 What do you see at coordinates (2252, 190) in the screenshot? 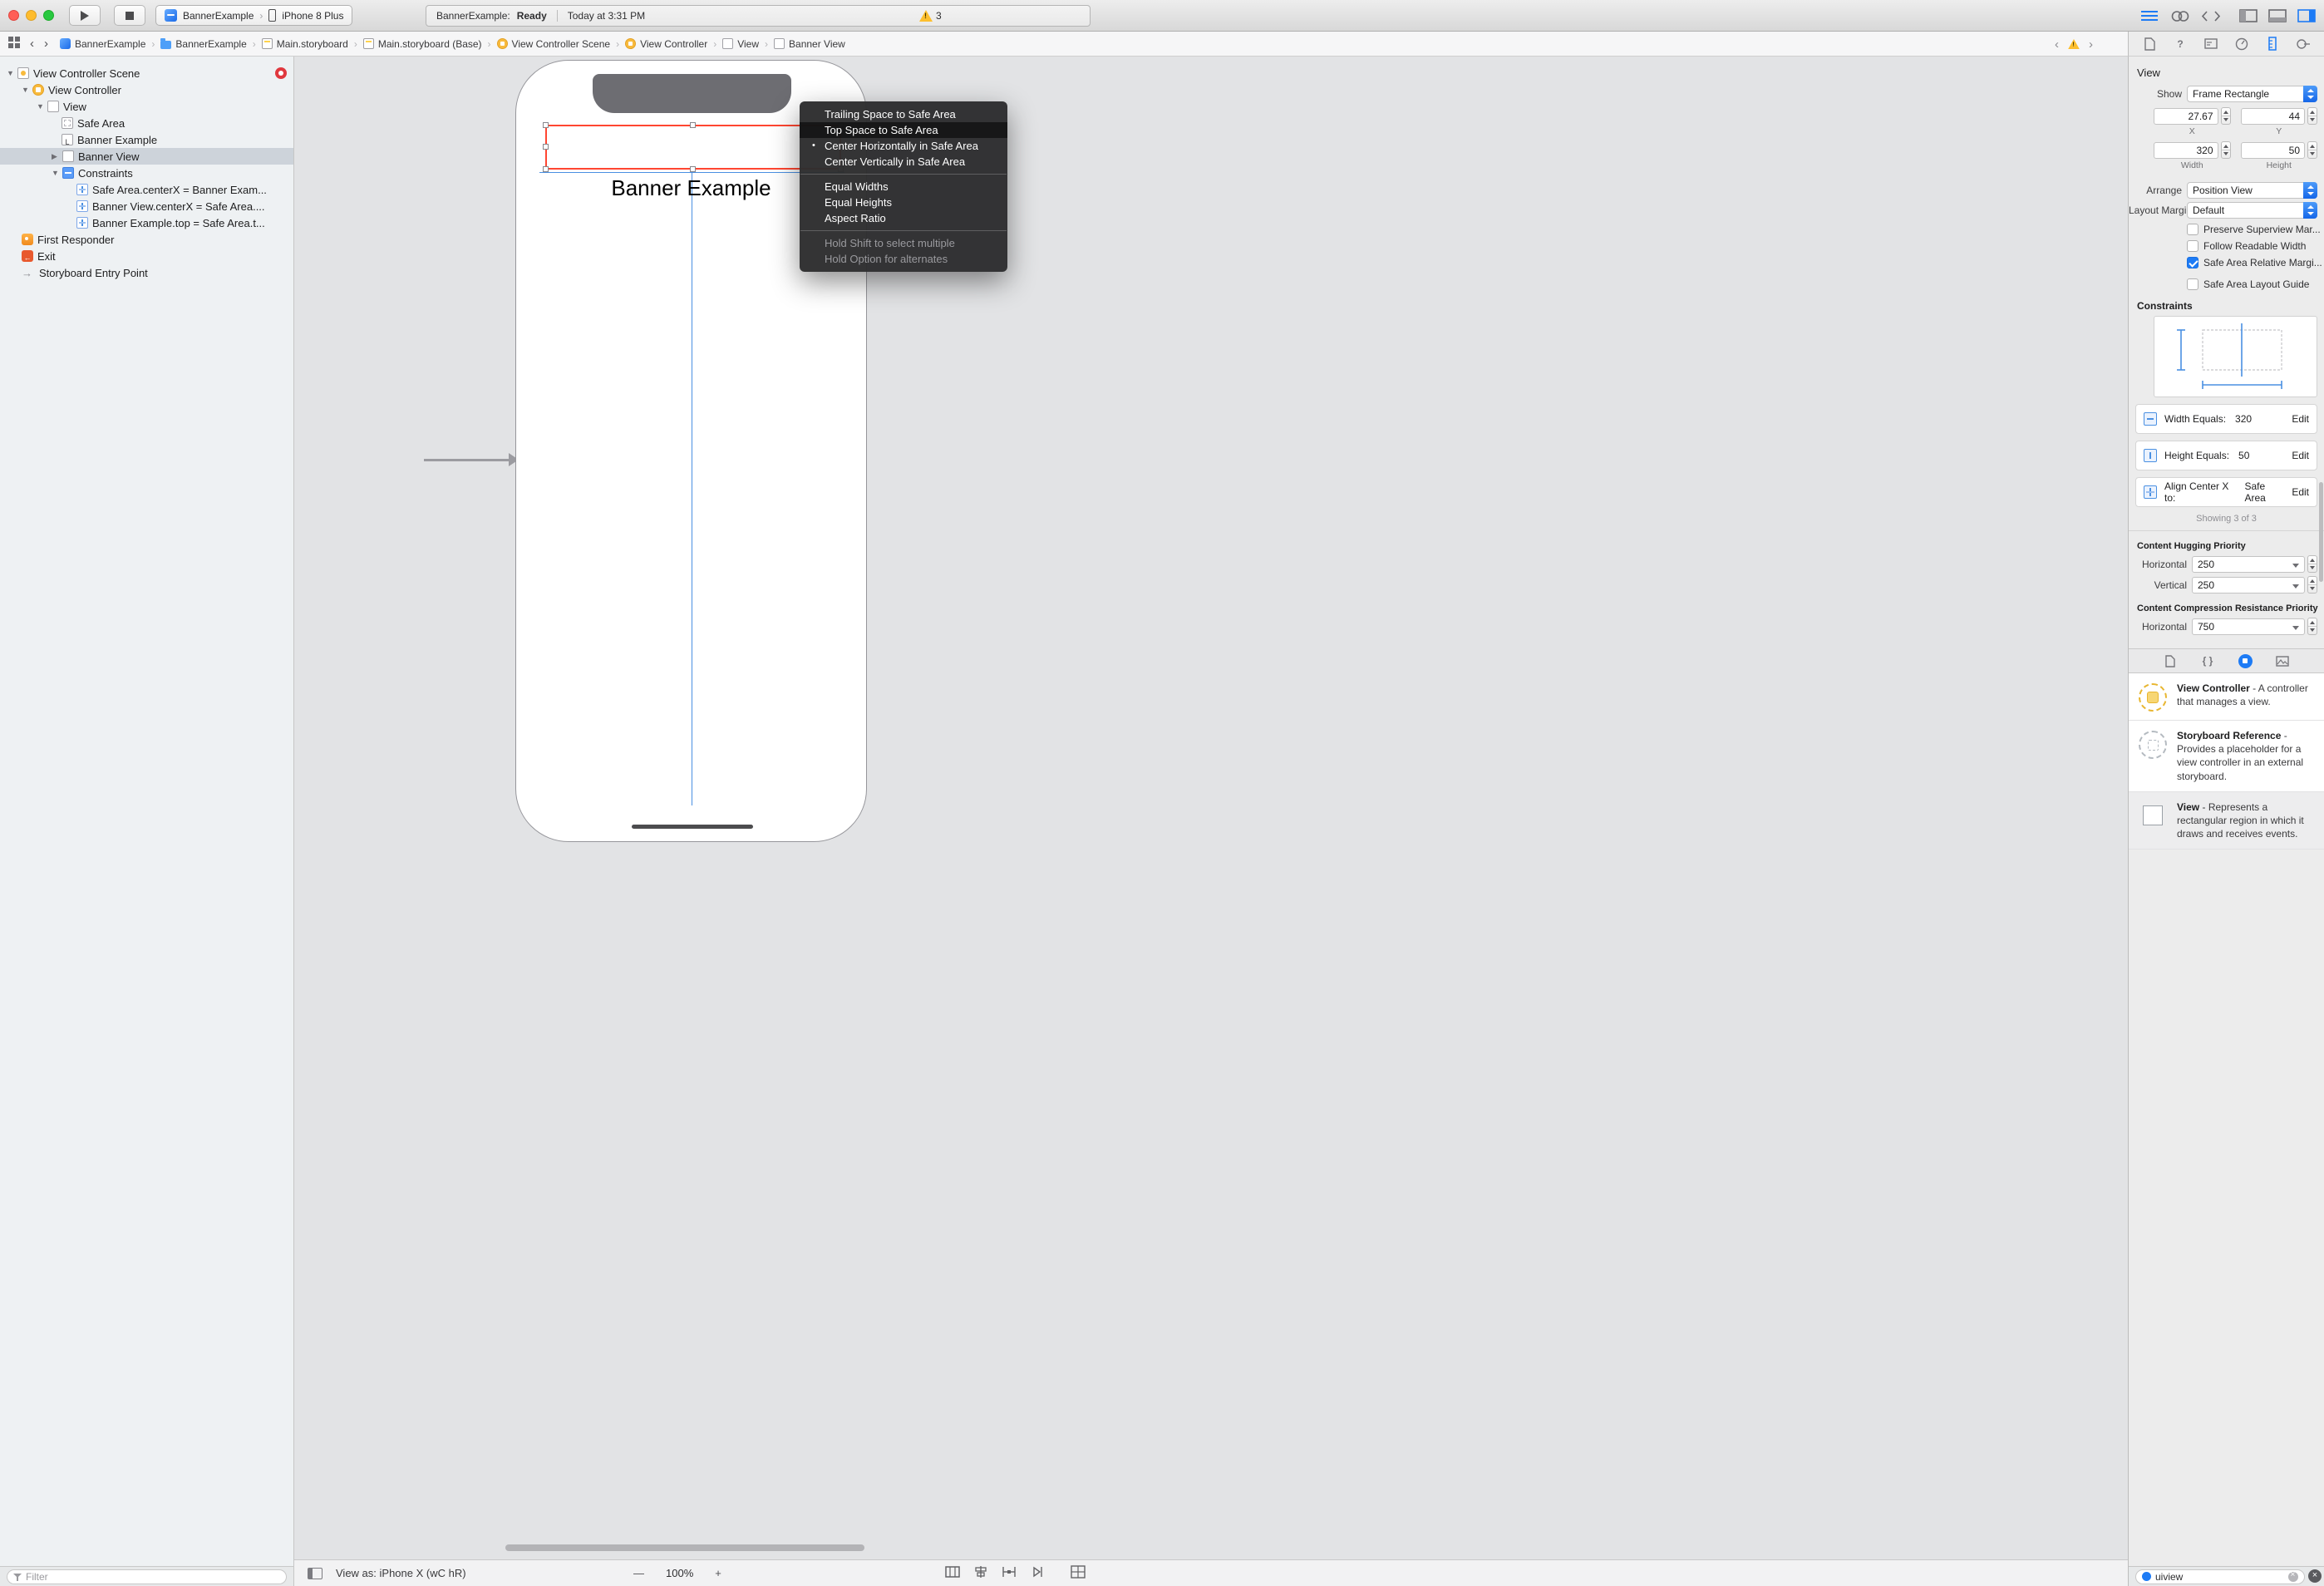
I see `arrange-popup: Position View` at bounding box center [2252, 190].